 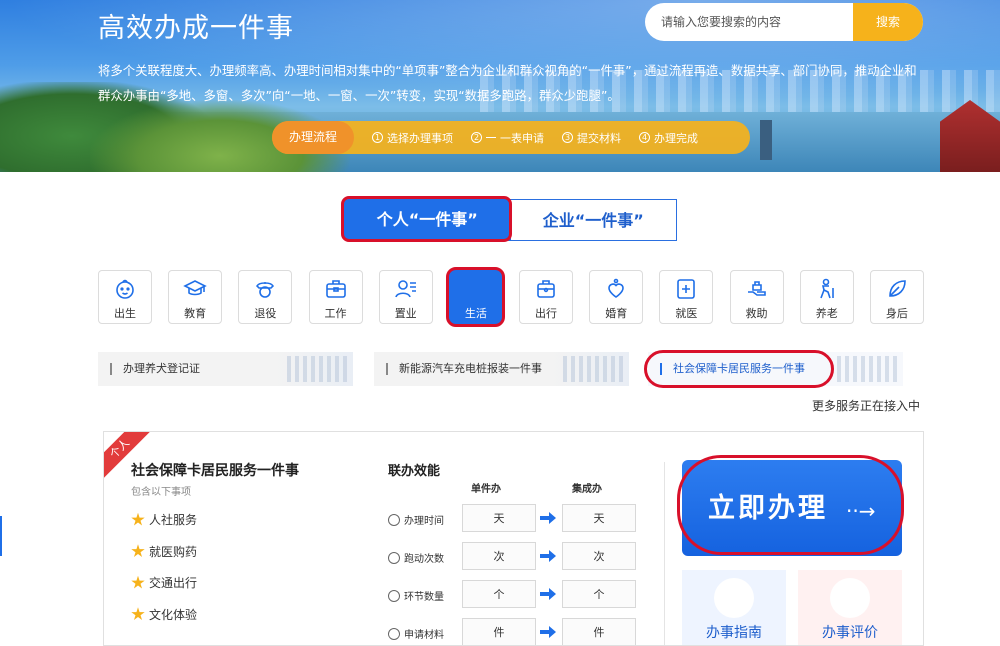 What do you see at coordinates (265, 290) in the screenshot?
I see `soldier-cap-icon` at bounding box center [265, 290].